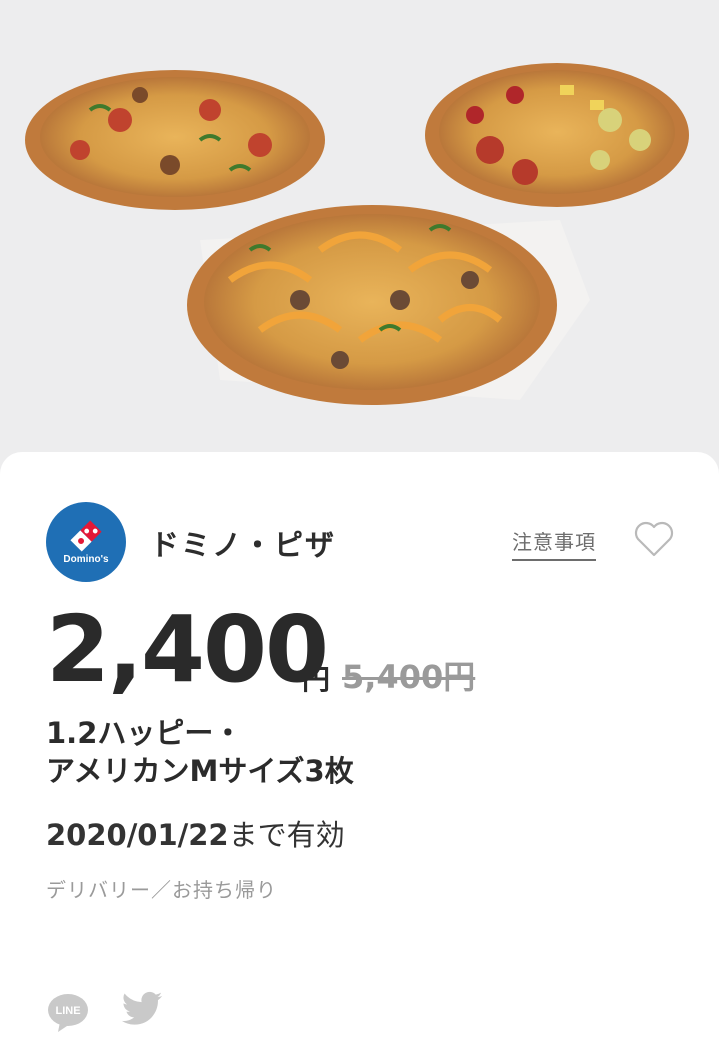 Image resolution: width=719 pixels, height=1052 pixels. I want to click on heart-outline-icon, so click(654, 539).